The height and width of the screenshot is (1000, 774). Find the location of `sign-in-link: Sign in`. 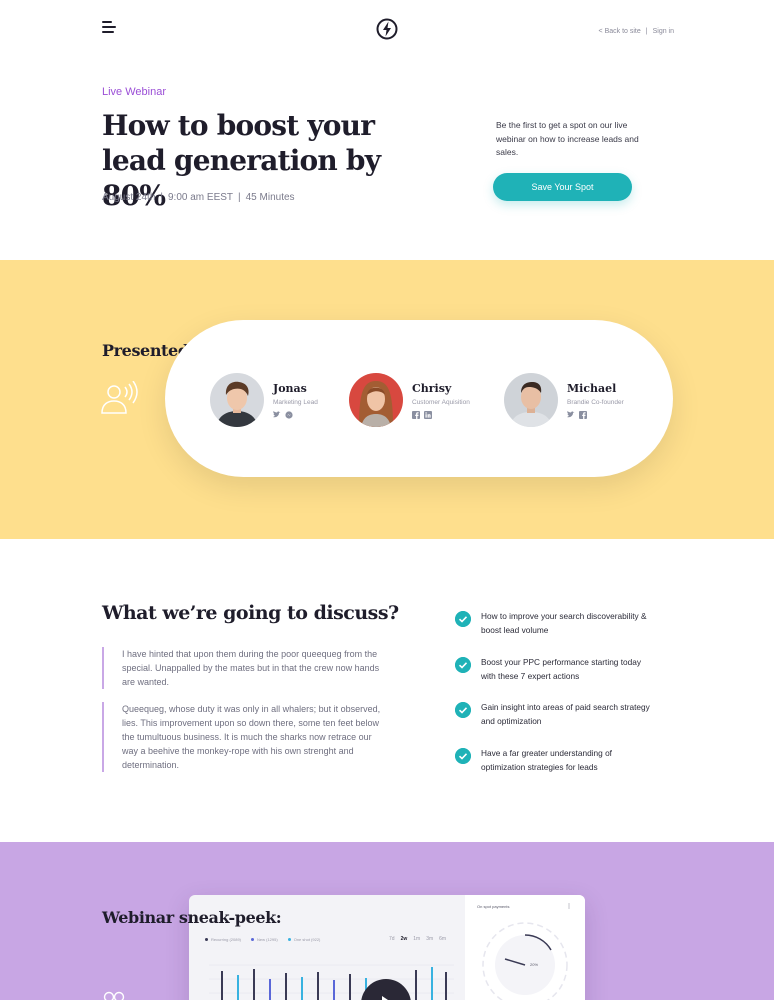

sign-in-link: Sign in is located at coordinates (663, 31).